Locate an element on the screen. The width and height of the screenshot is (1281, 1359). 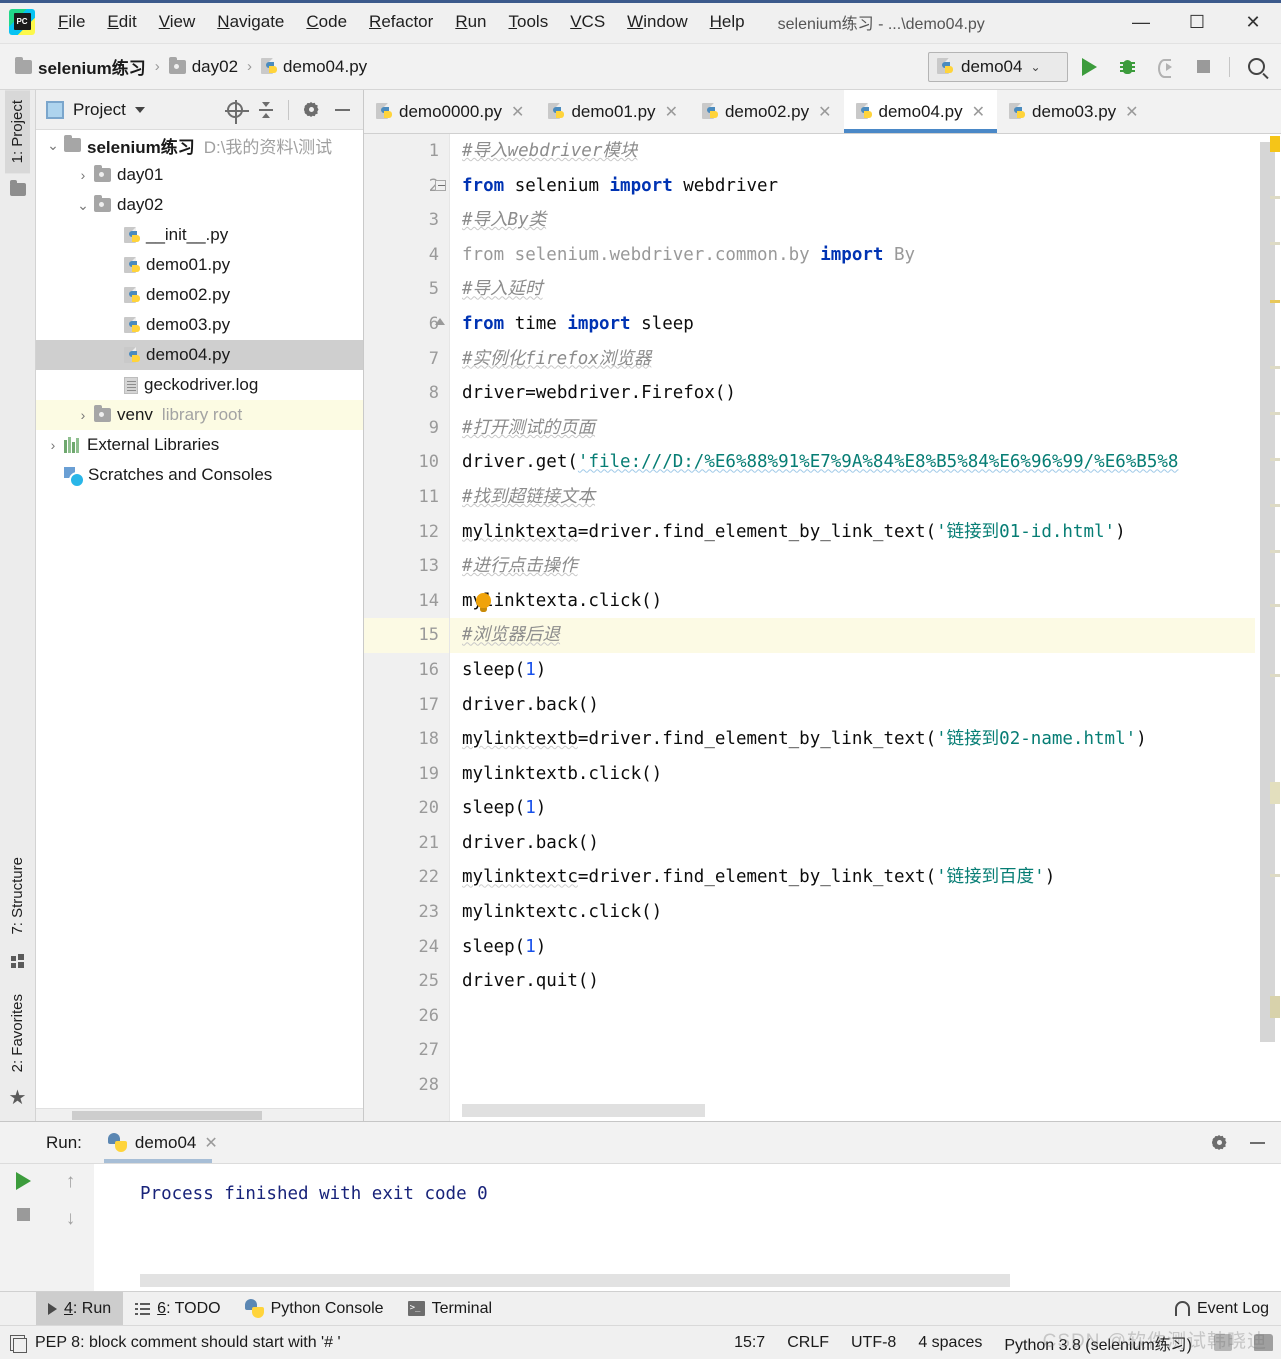
debug-button is located at coordinates (1127, 67).